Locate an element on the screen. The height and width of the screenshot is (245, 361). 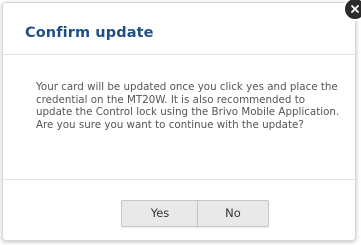
no-button: No is located at coordinates (233, 213).